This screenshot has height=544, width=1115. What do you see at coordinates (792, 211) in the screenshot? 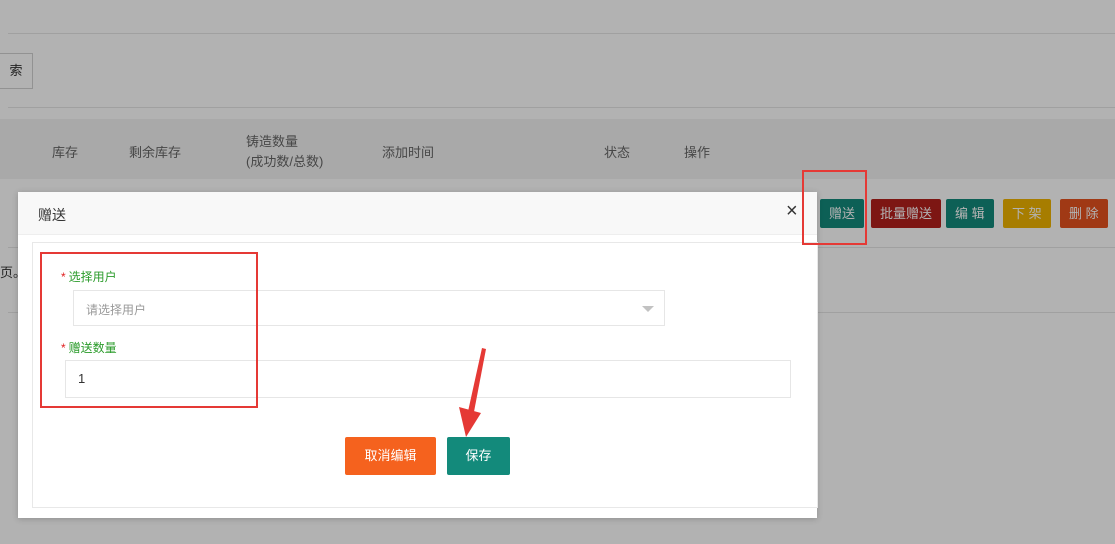
I see `close-icon: ×` at bounding box center [792, 211].